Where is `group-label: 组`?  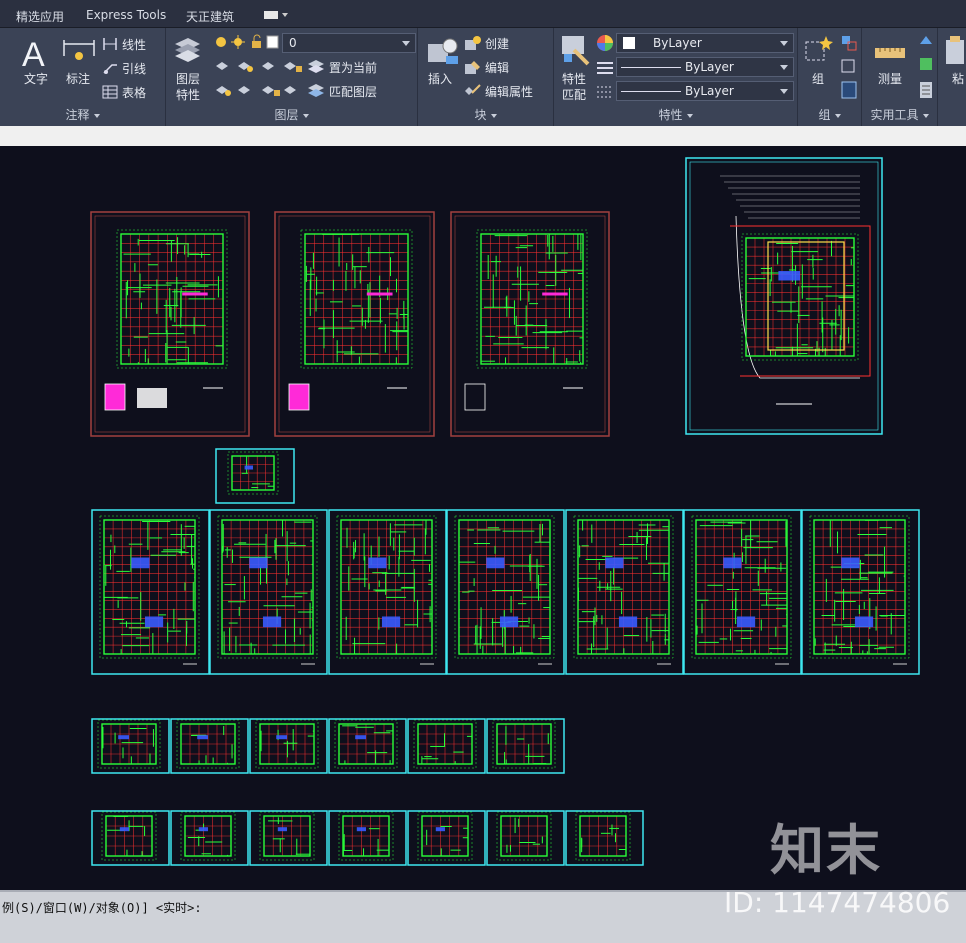
group-label: 组 is located at coordinates (818, 78).